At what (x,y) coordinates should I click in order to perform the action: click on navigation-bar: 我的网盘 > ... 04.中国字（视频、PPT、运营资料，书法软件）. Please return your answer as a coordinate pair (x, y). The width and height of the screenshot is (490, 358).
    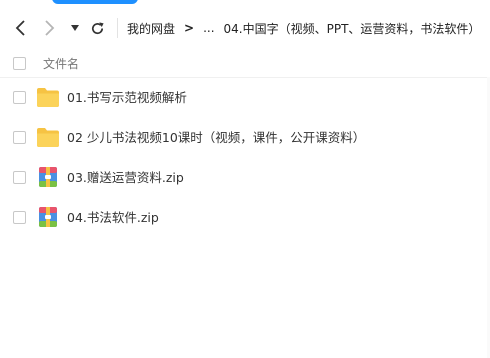
    Looking at the image, I should click on (245, 33).